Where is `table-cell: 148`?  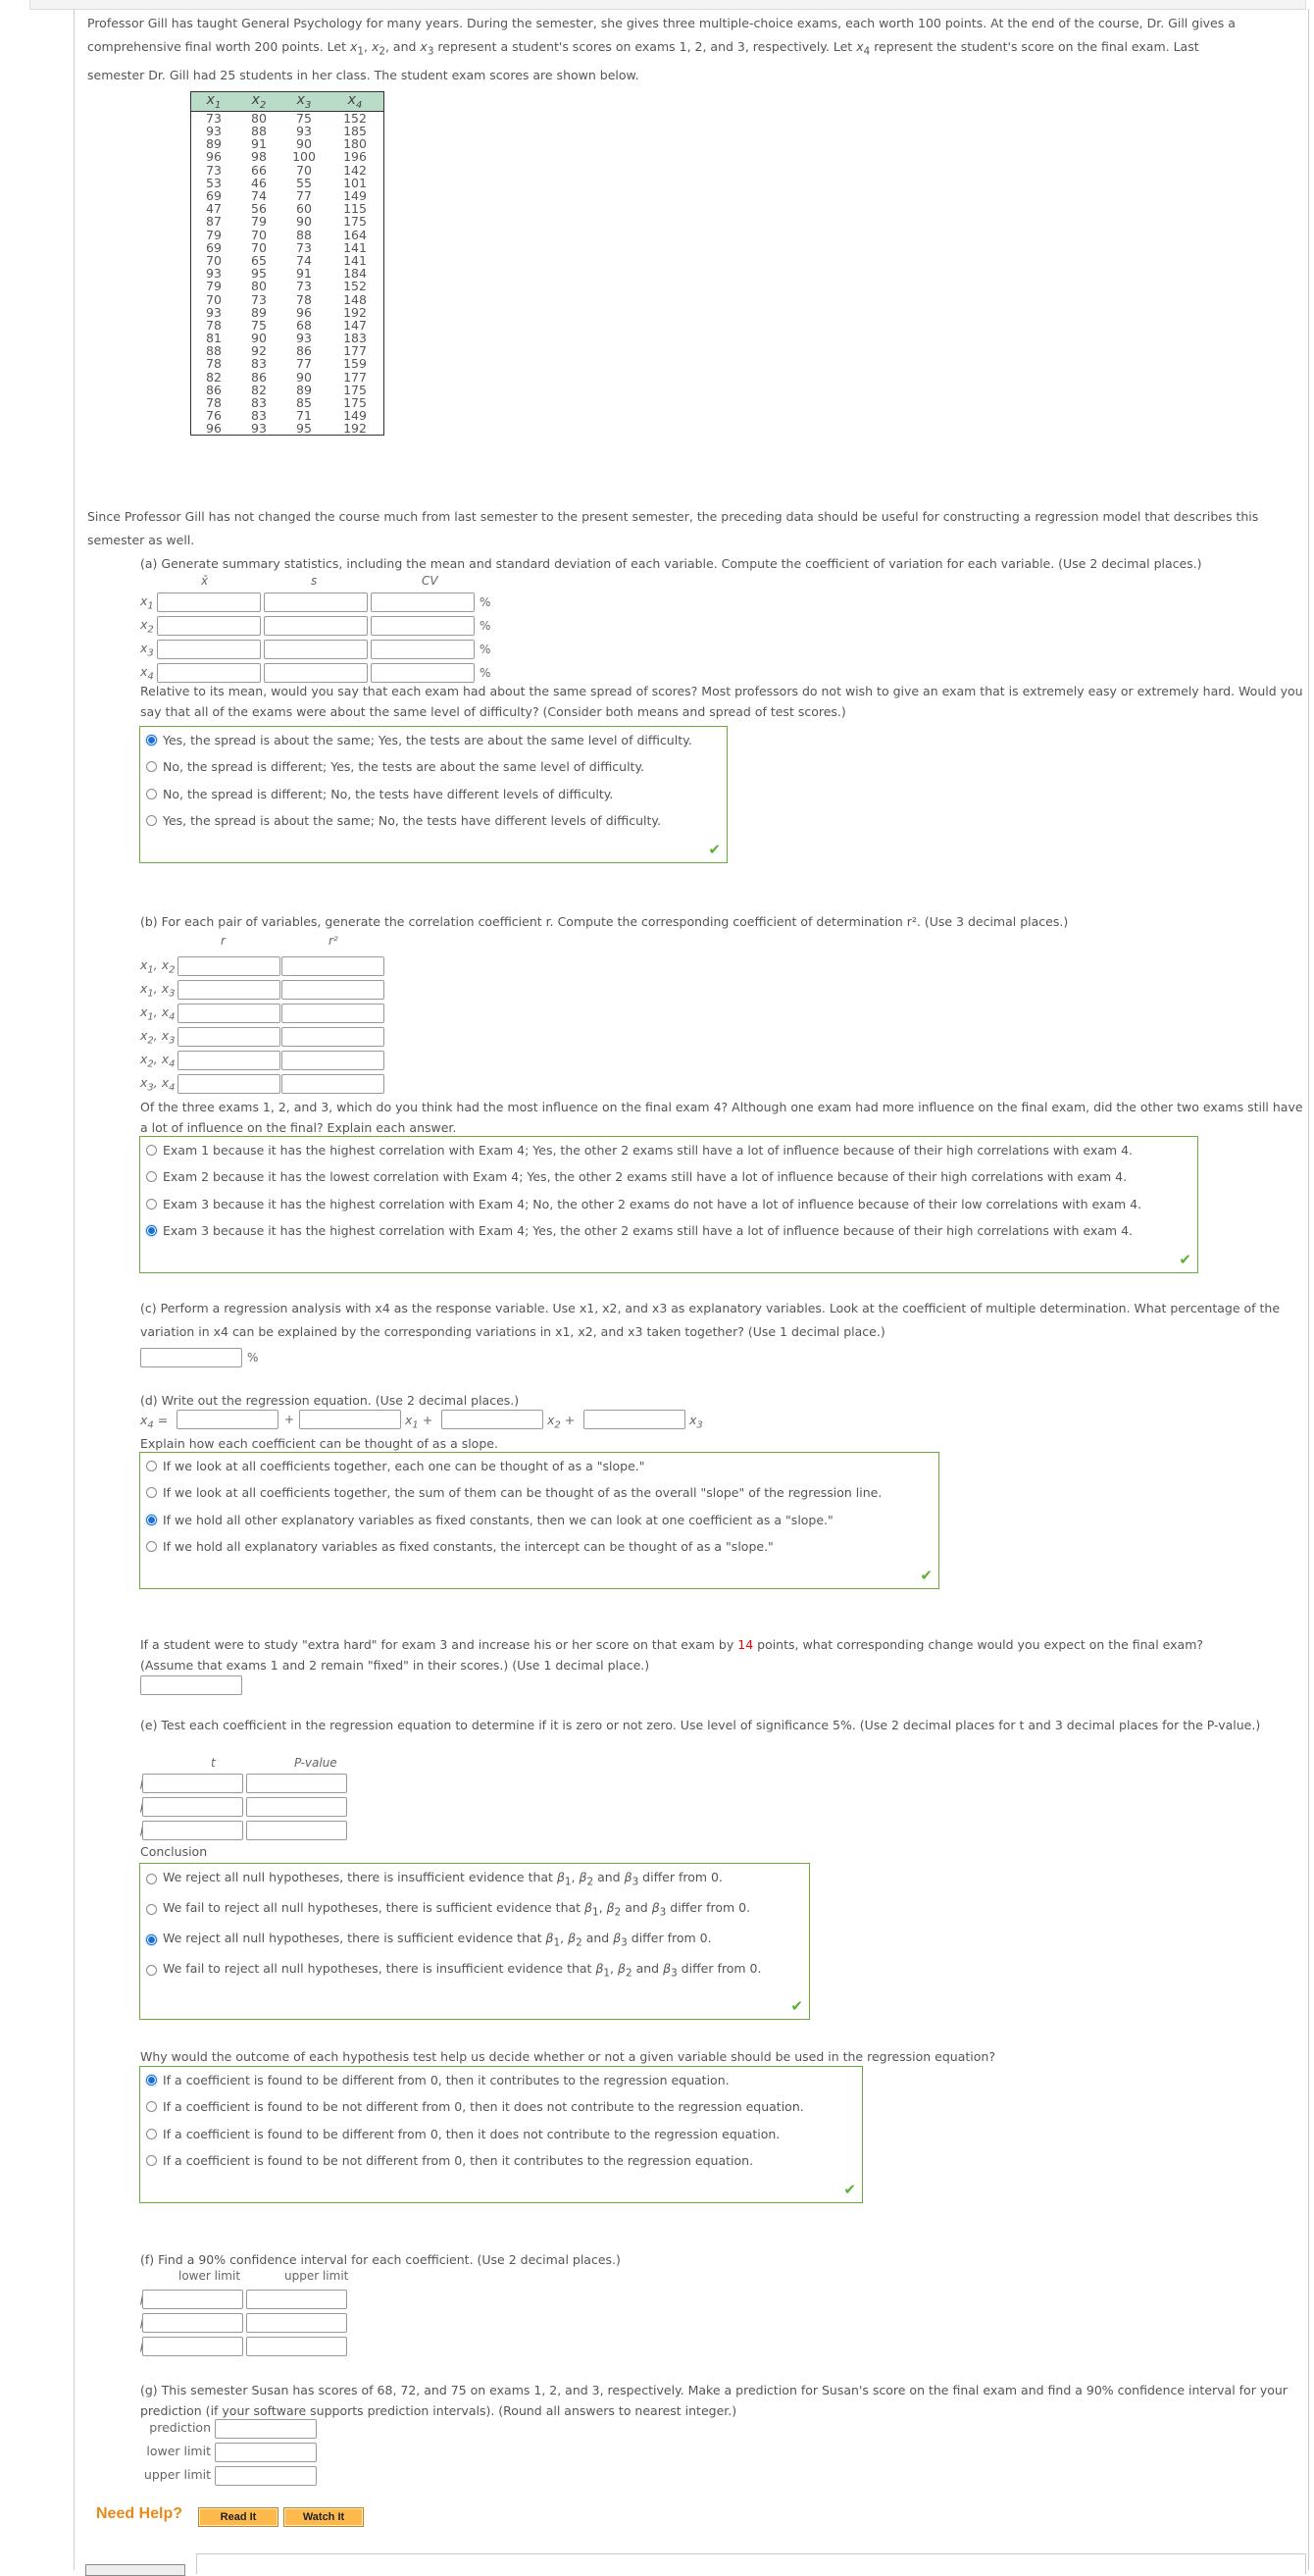 table-cell: 148 is located at coordinates (355, 299).